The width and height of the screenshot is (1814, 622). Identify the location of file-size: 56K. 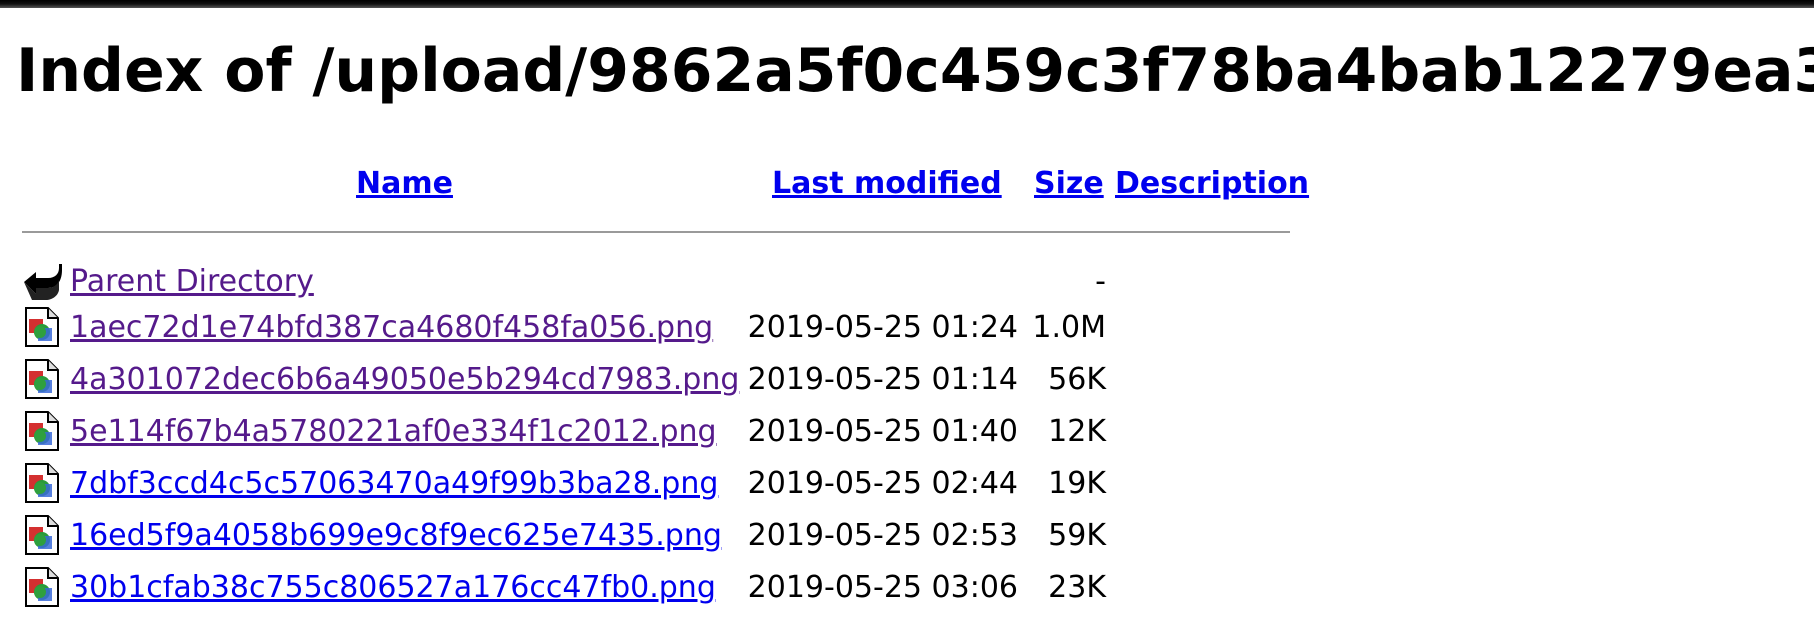
(1077, 379).